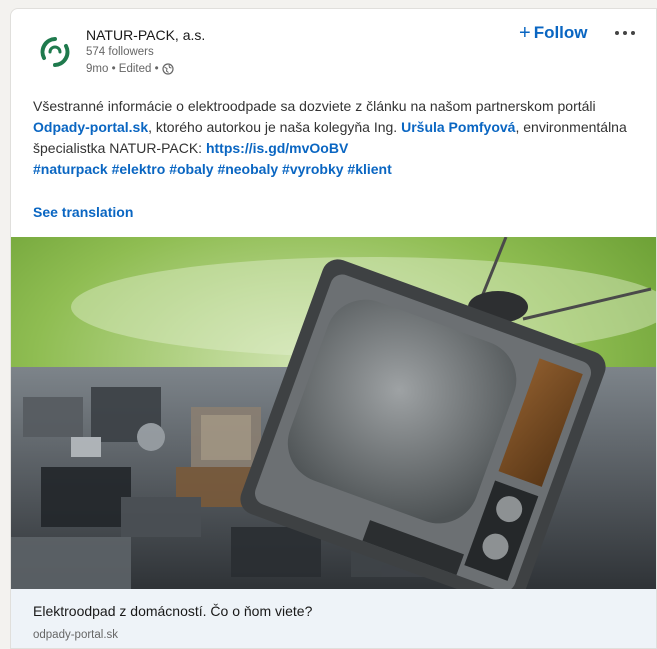  I want to click on more-options-icon, so click(631, 33).